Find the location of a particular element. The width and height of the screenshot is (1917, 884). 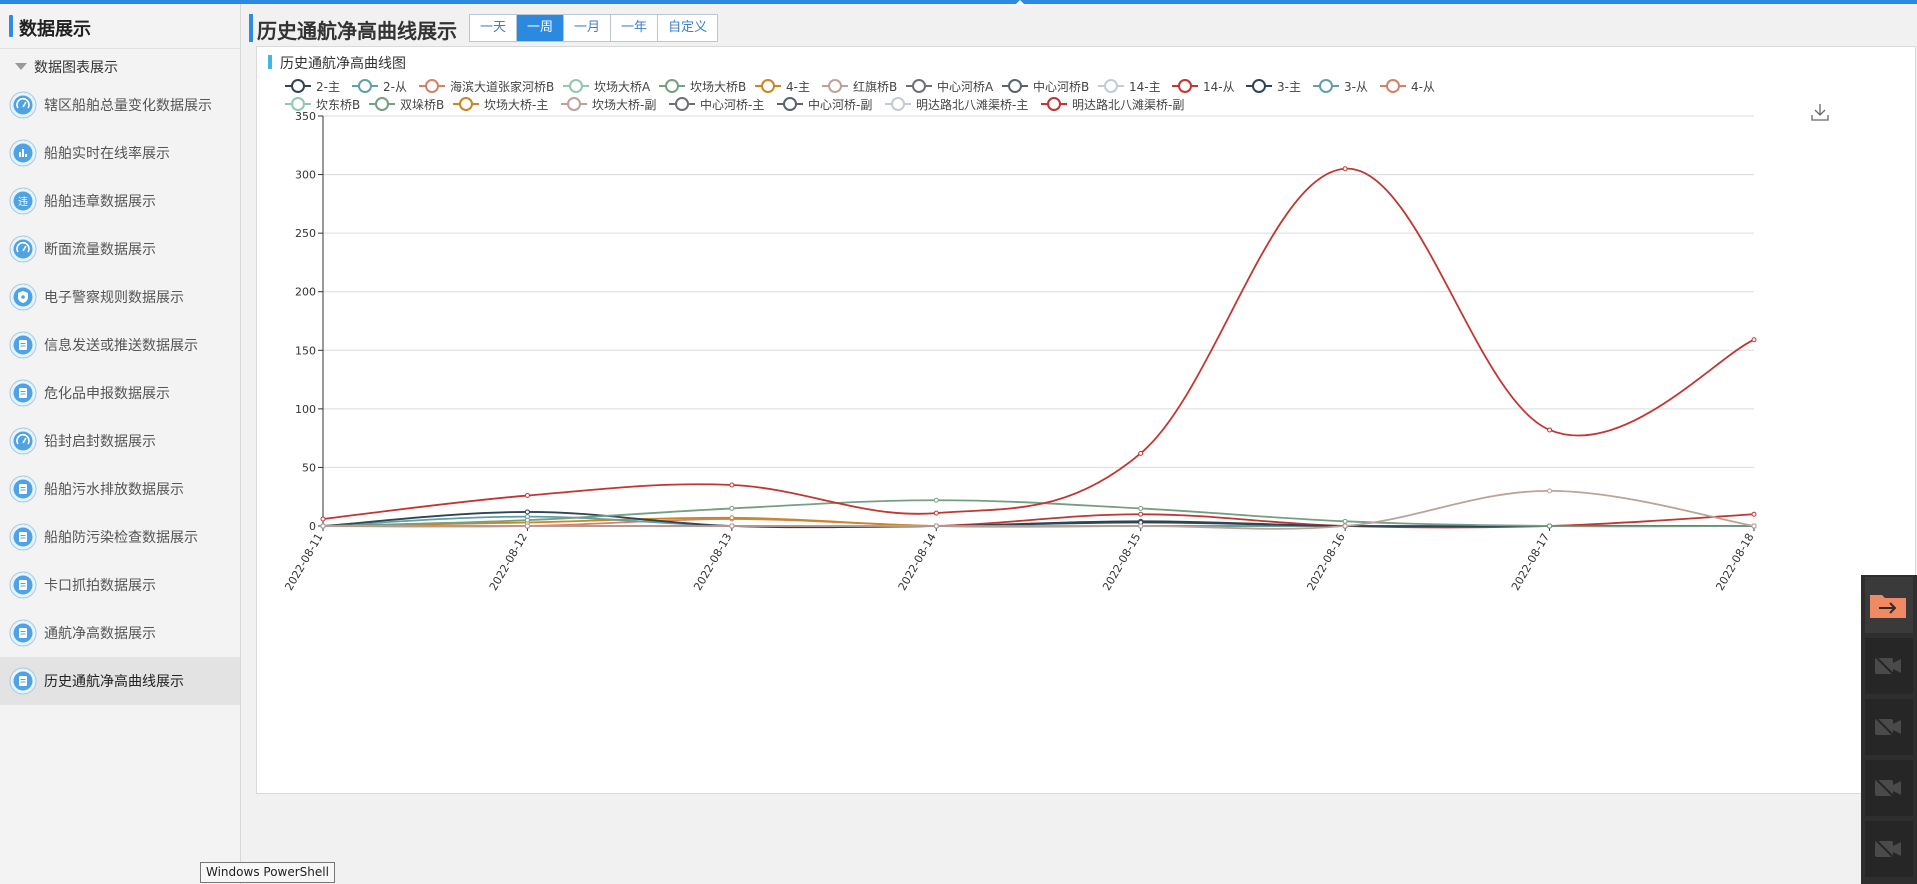

sidebar-item-6: 危化品申报数据展示 is located at coordinates (120, 393).